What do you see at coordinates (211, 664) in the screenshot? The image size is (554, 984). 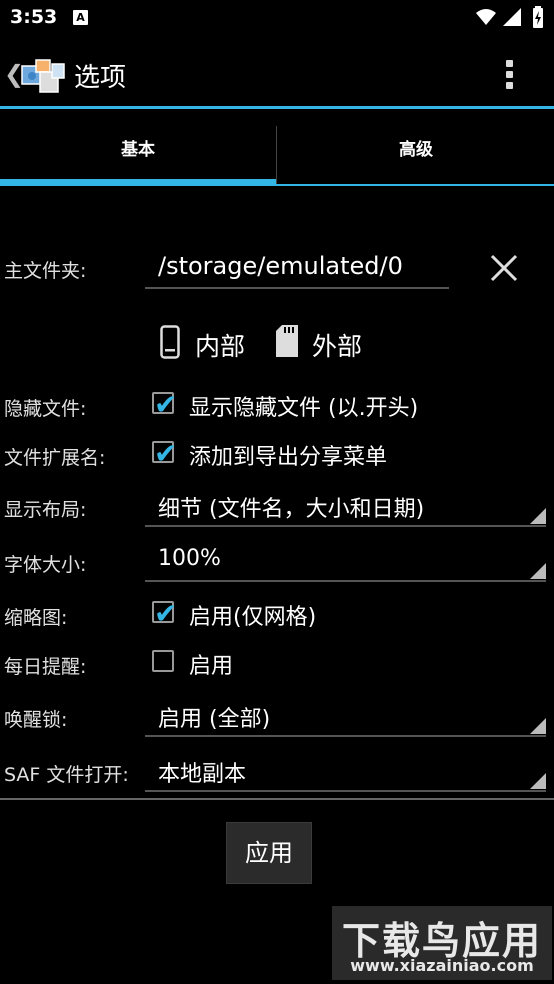 I see `daily-reminder-option: 启用` at bounding box center [211, 664].